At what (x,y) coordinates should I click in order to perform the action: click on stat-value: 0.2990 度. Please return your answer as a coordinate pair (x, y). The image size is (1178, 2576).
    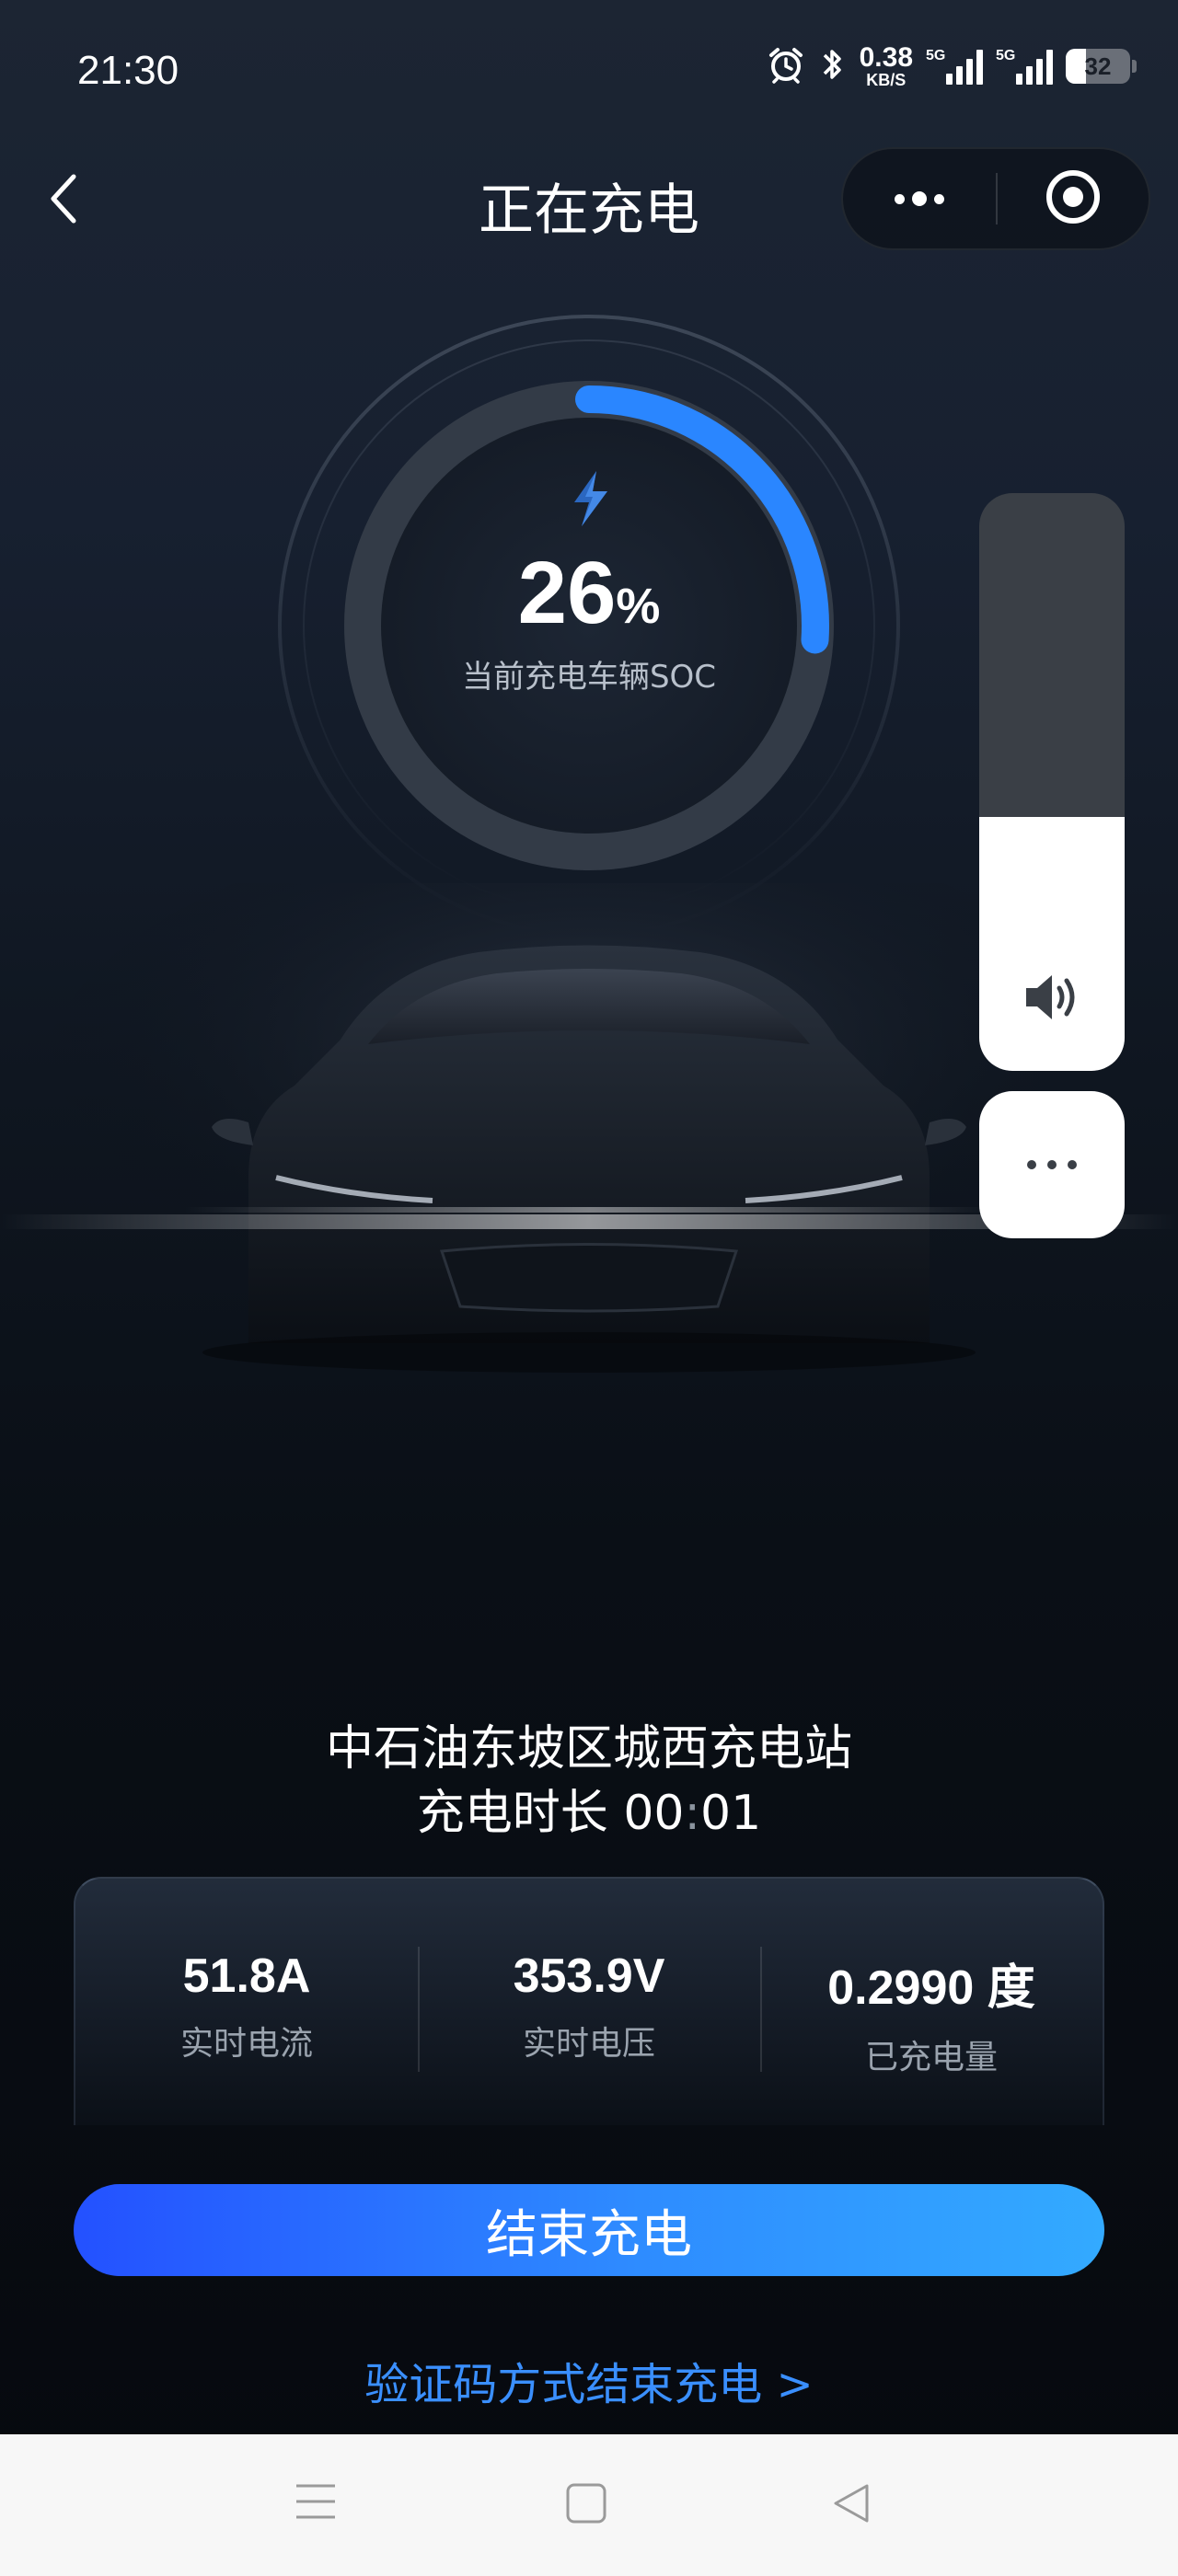
    Looking at the image, I should click on (931, 1988).